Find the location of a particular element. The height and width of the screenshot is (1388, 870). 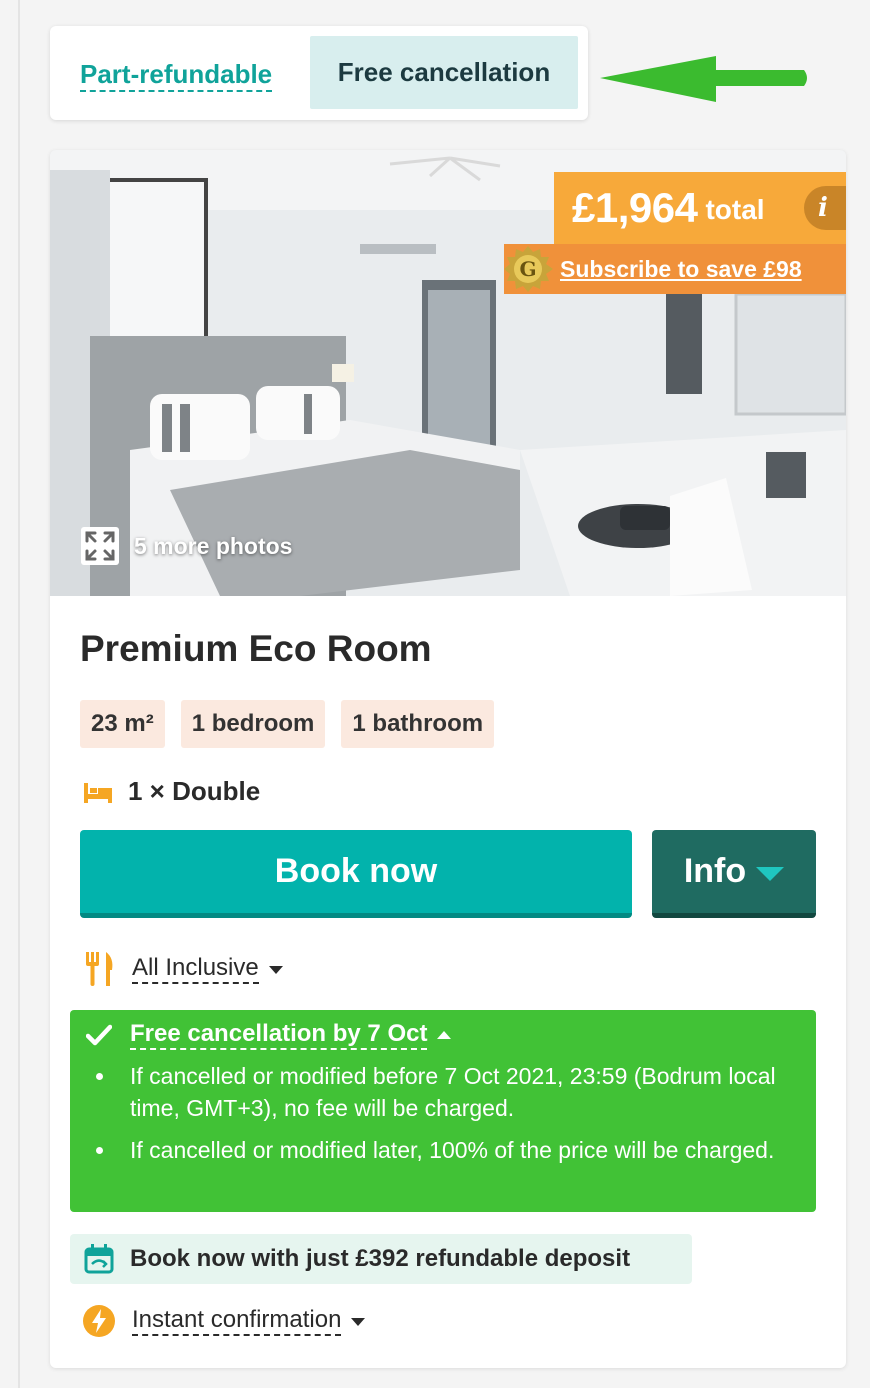

total-label: total is located at coordinates (735, 209).